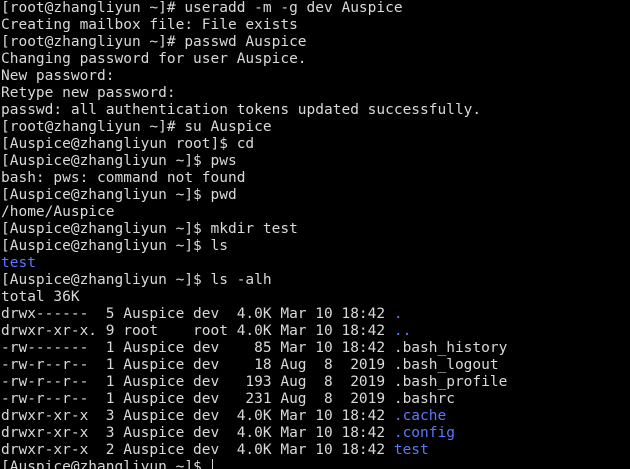 This screenshot has height=469, width=630. Describe the element at coordinates (136, 127) in the screenshot. I see `terminal-text: [root@zhangliyun ~]# su Auspice` at that location.